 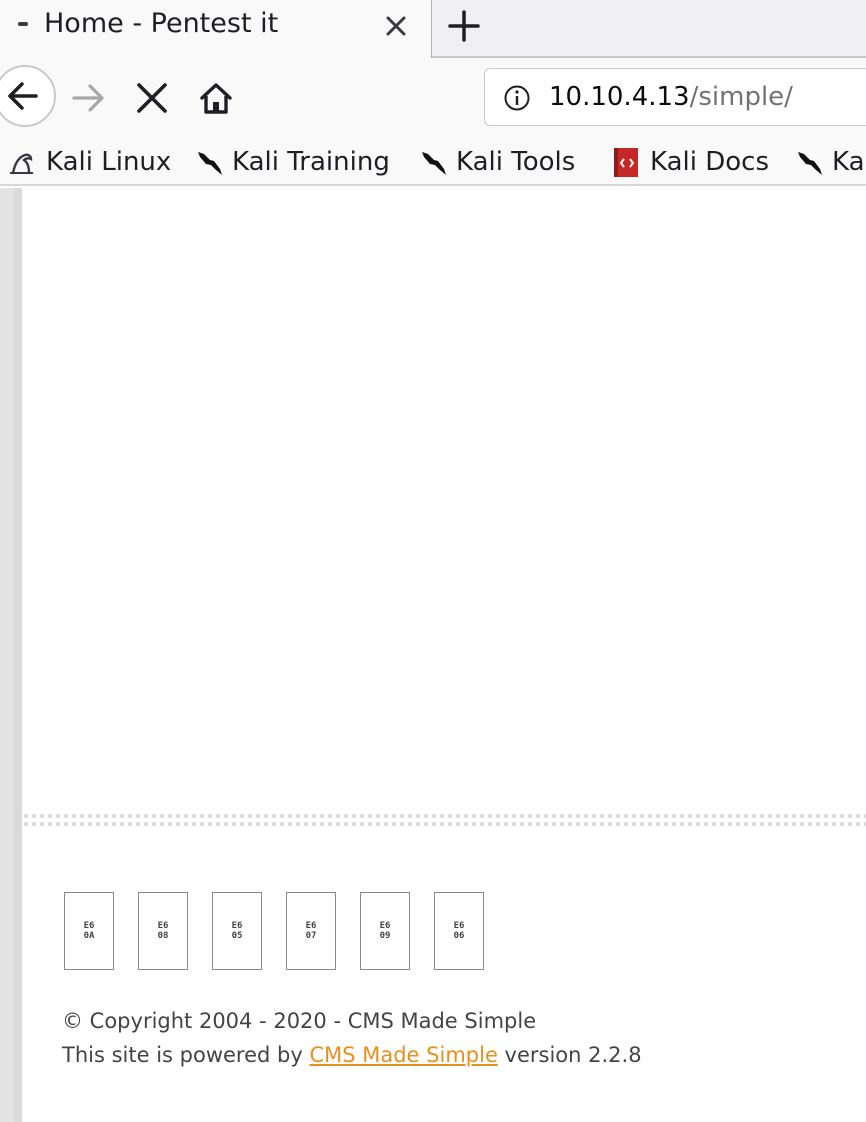 What do you see at coordinates (109, 162) in the screenshot?
I see `bookmark-label: Kali Linux` at bounding box center [109, 162].